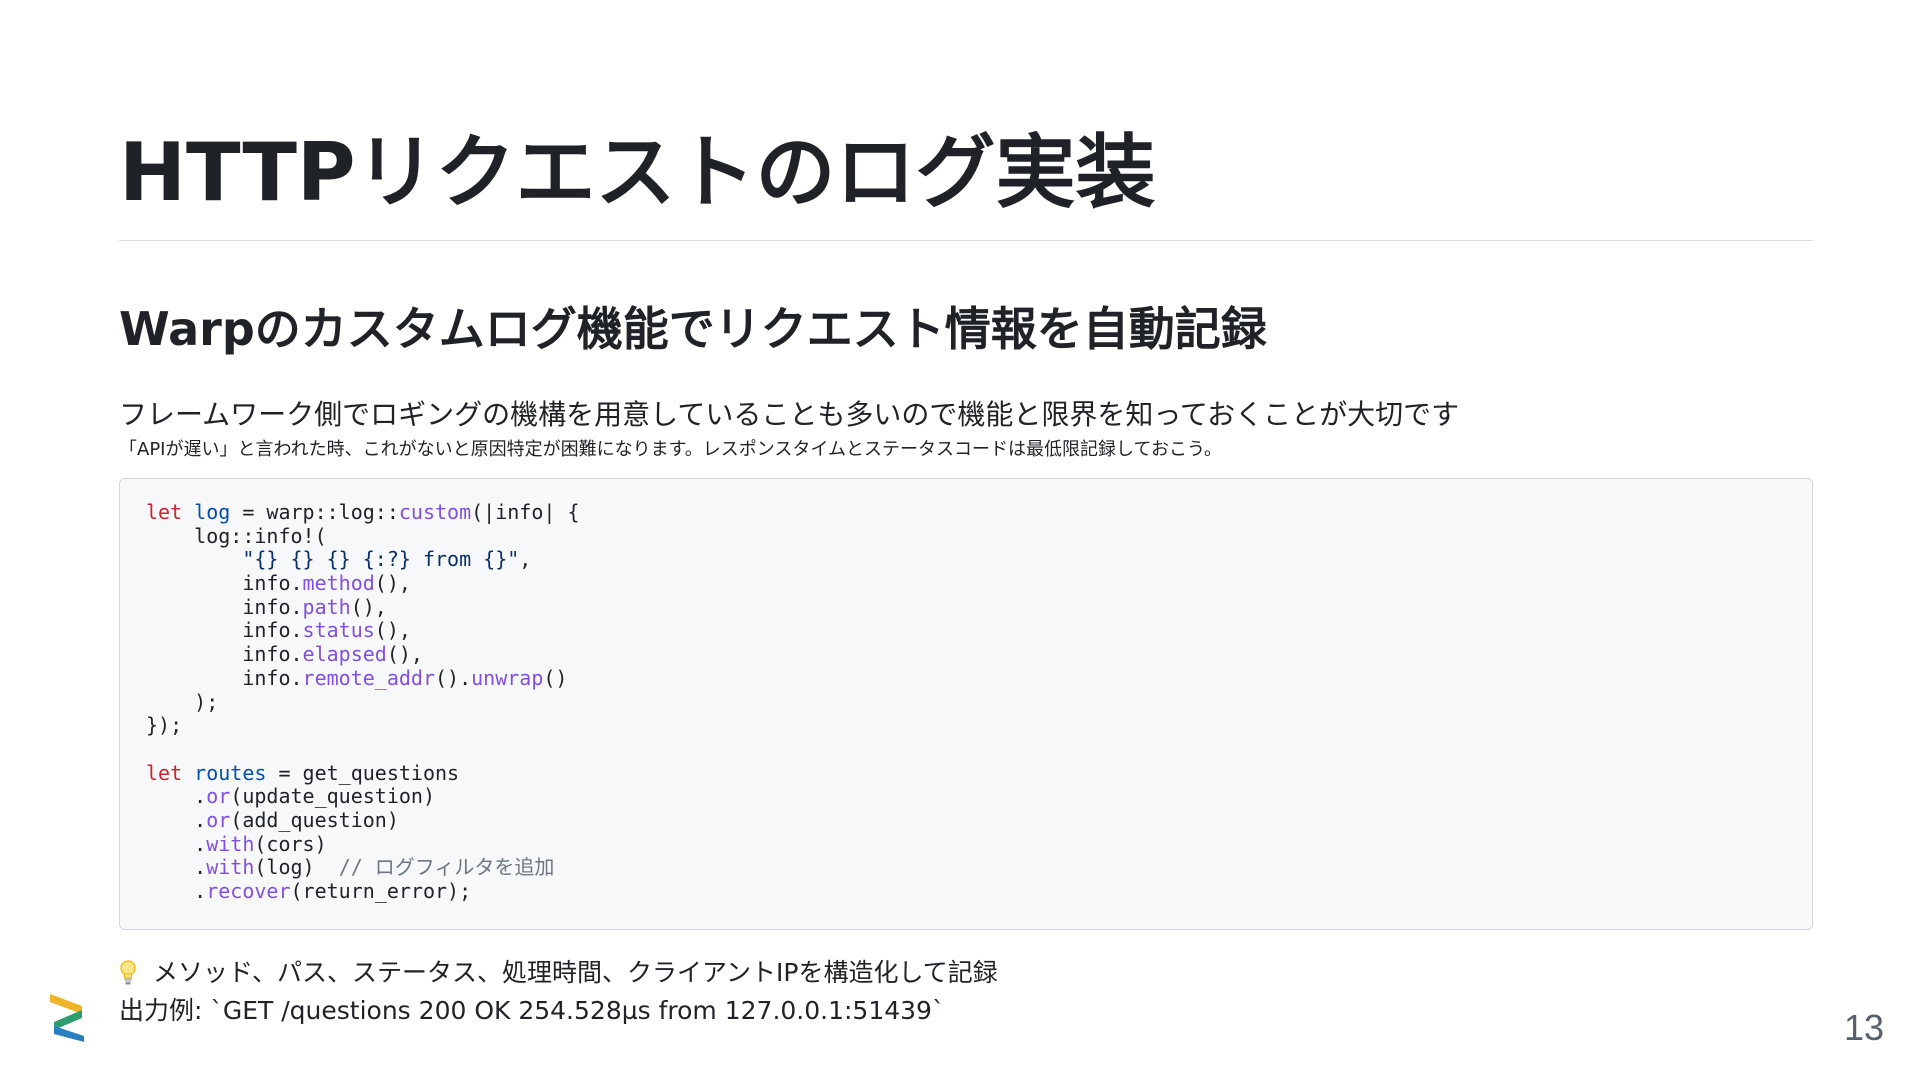  I want to click on title-divider, so click(966, 240).